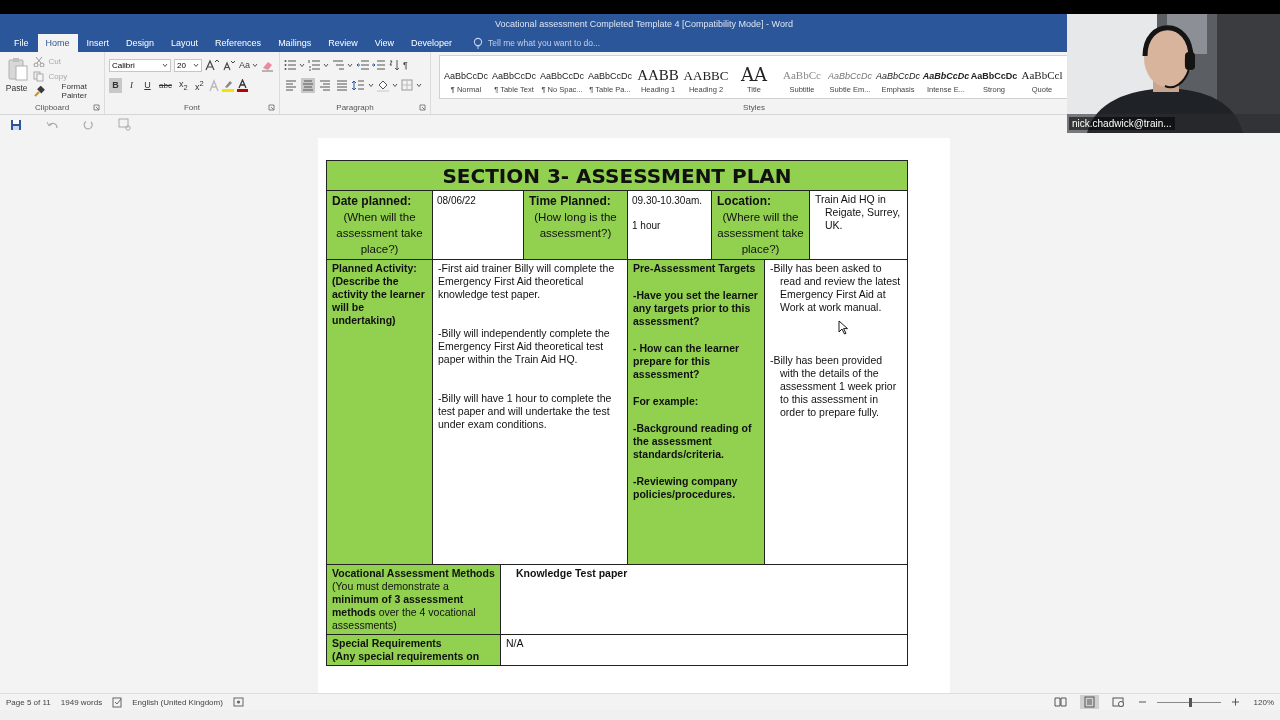  What do you see at coordinates (693, 441) in the screenshot?
I see `cell-text: -Background reading of the assessment standards/criteria.` at bounding box center [693, 441].